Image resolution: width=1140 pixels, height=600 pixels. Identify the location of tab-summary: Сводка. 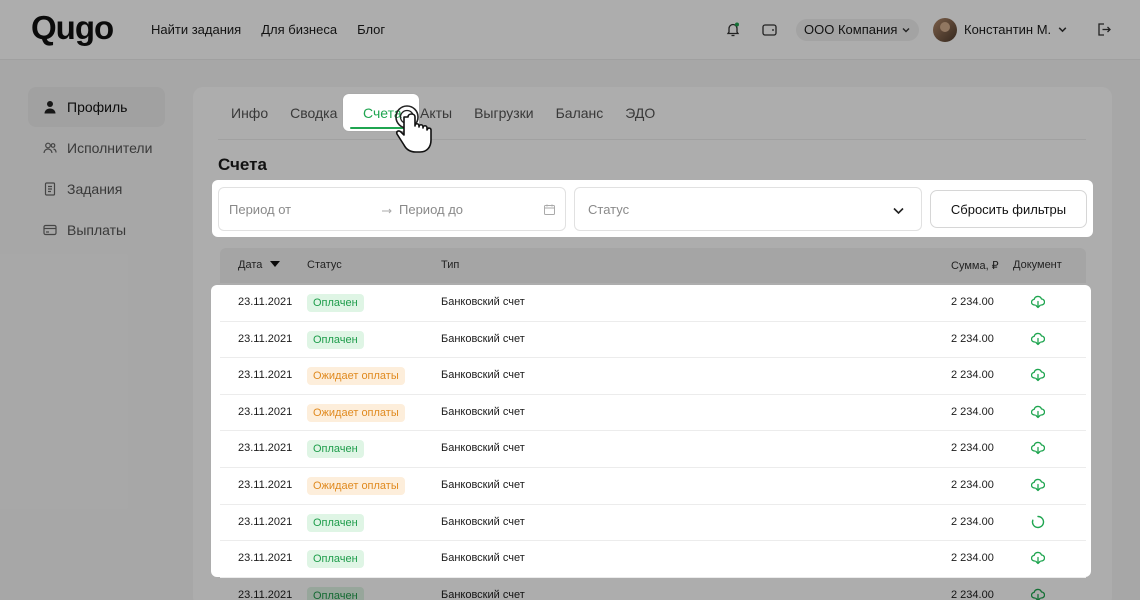
(313, 113).